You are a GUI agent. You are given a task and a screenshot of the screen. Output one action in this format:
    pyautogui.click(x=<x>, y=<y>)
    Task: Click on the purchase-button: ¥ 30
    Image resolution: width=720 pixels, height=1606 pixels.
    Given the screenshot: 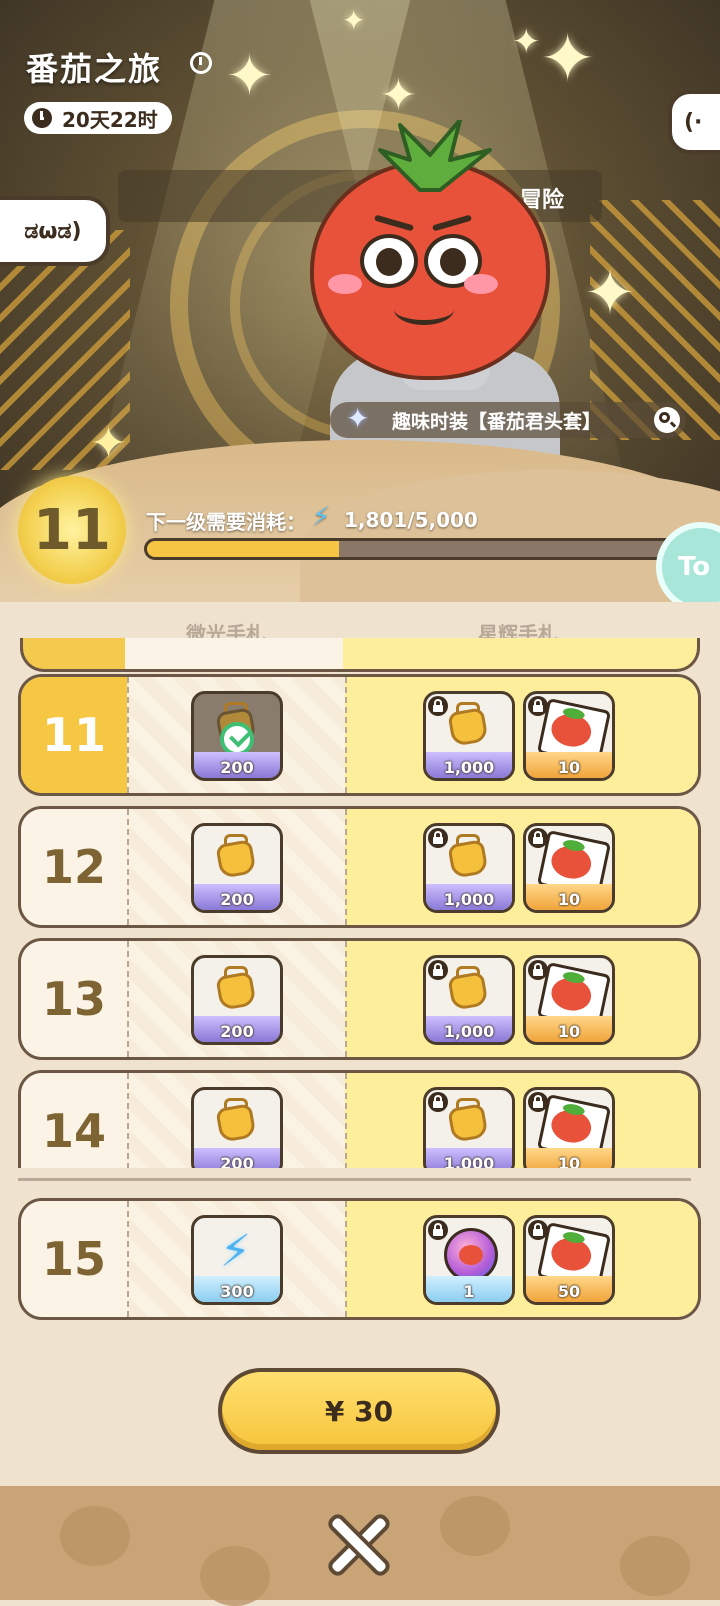 What is the action you would take?
    pyautogui.click(x=359, y=1411)
    